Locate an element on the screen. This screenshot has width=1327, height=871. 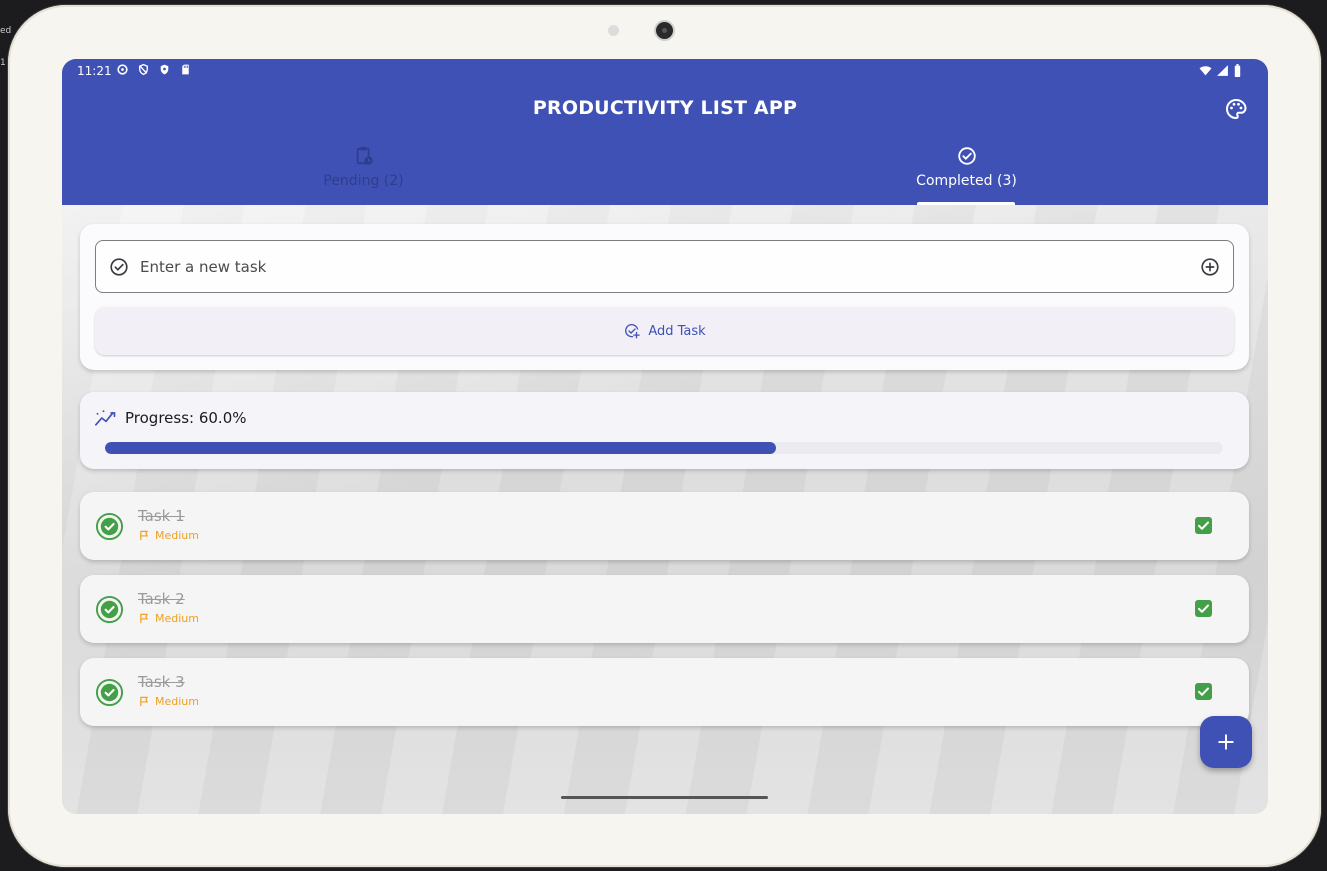
edge-fragment-text: ed is located at coordinates (6, 31).